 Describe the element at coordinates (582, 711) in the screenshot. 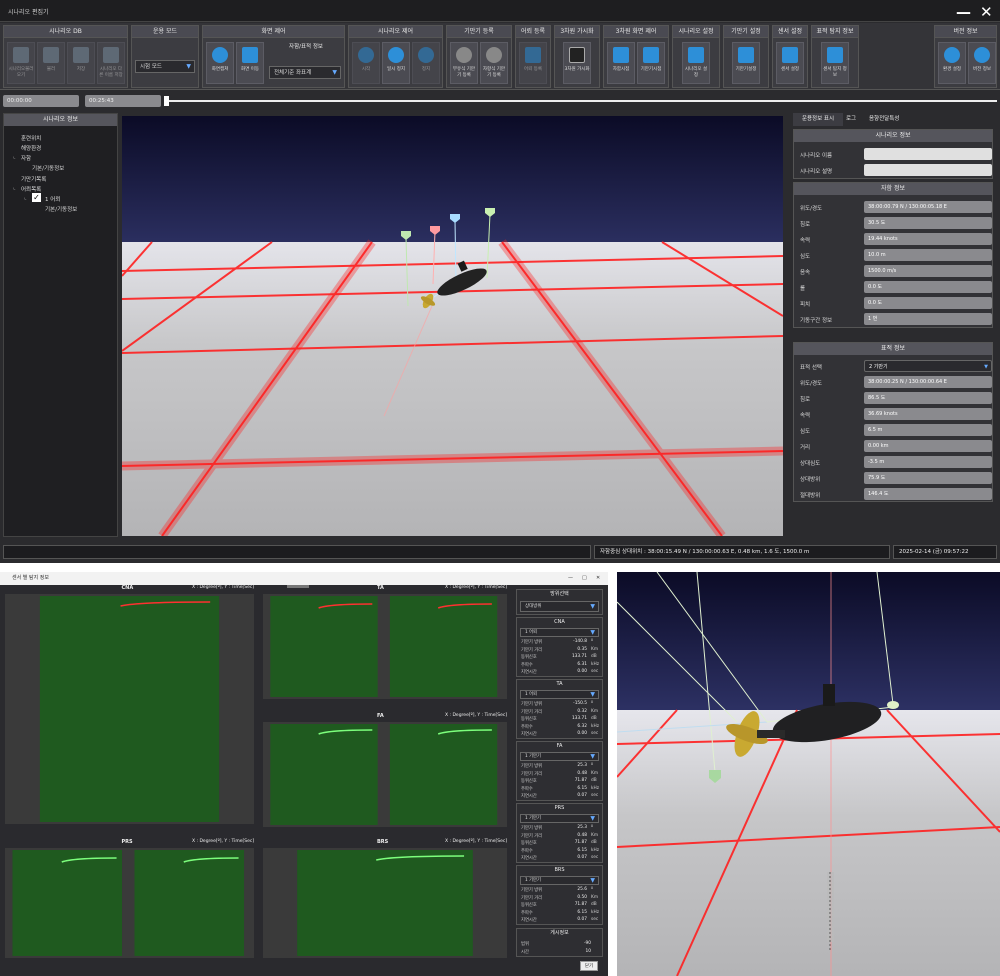

I see `metric-value: 0.32` at that location.